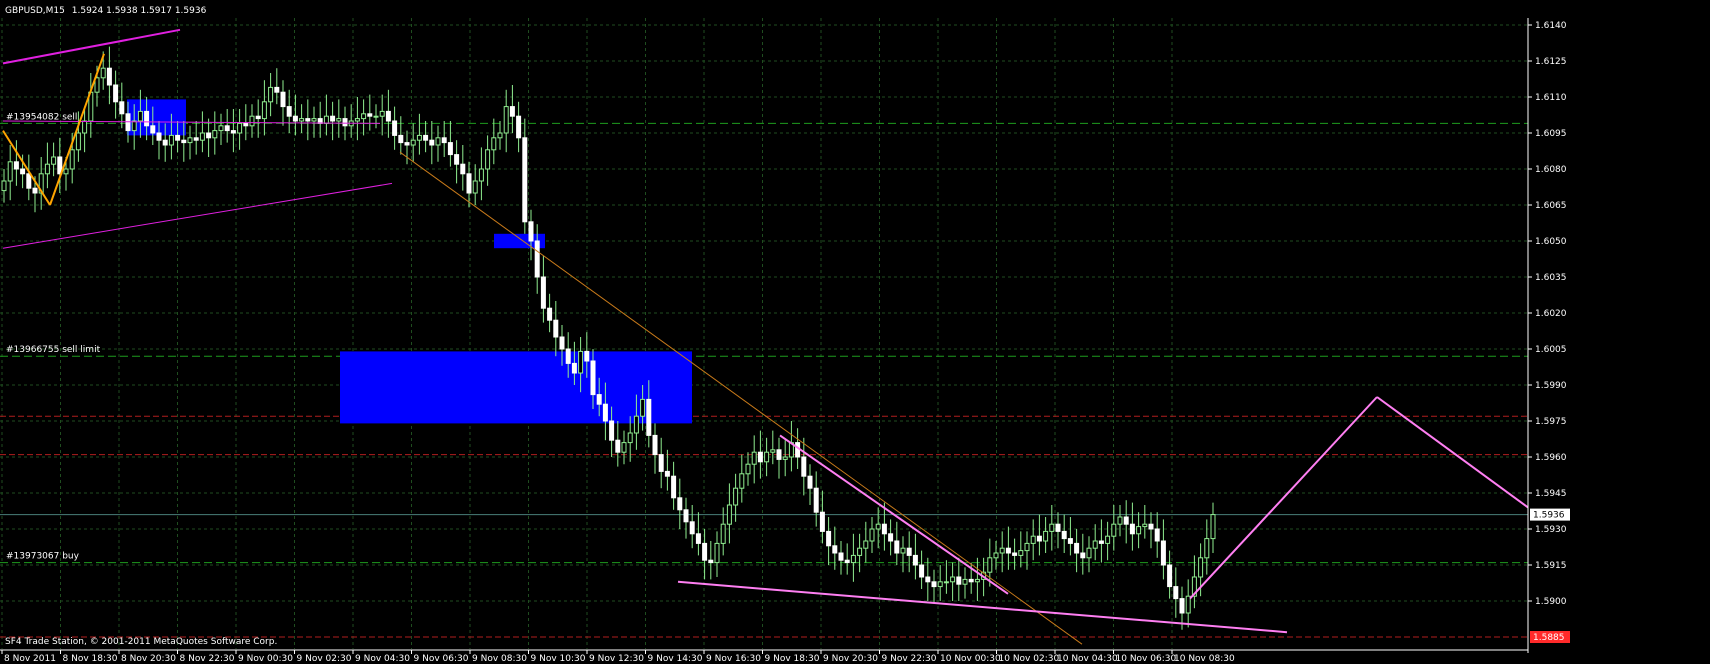 The image size is (1710, 664). Describe the element at coordinates (1551, 242) in the screenshot. I see `y-tick-label: 1.6050` at that location.